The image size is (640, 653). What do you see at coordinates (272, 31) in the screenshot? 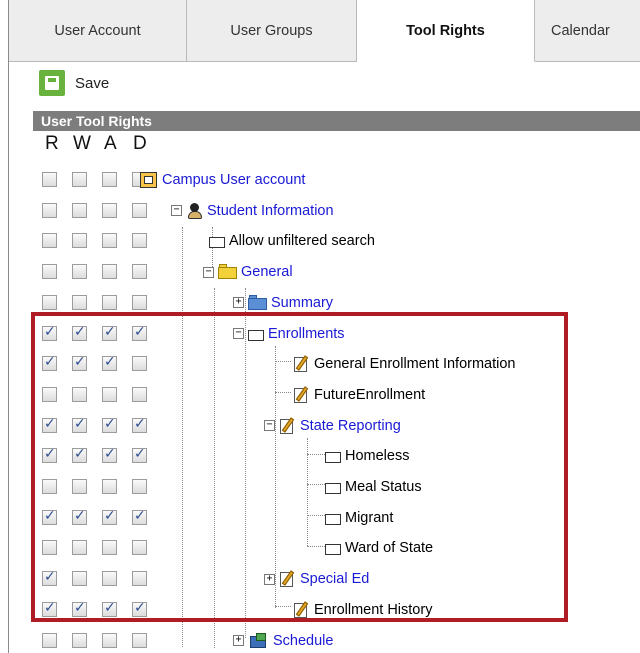
I see `tab-user-groups: User Groups` at bounding box center [272, 31].